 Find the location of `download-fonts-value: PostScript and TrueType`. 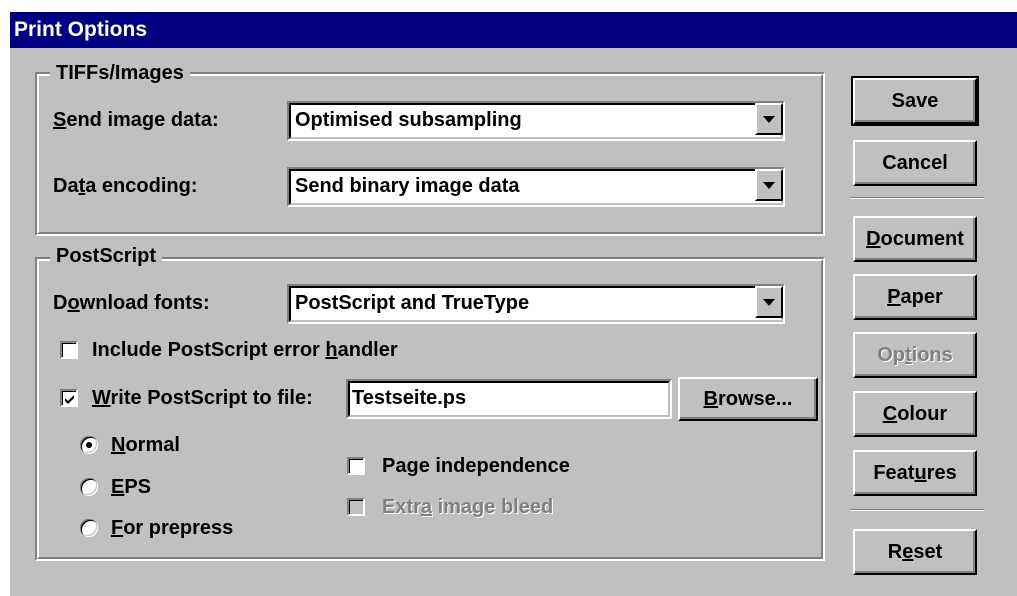

download-fonts-value: PostScript and TrueType is located at coordinates (412, 303).